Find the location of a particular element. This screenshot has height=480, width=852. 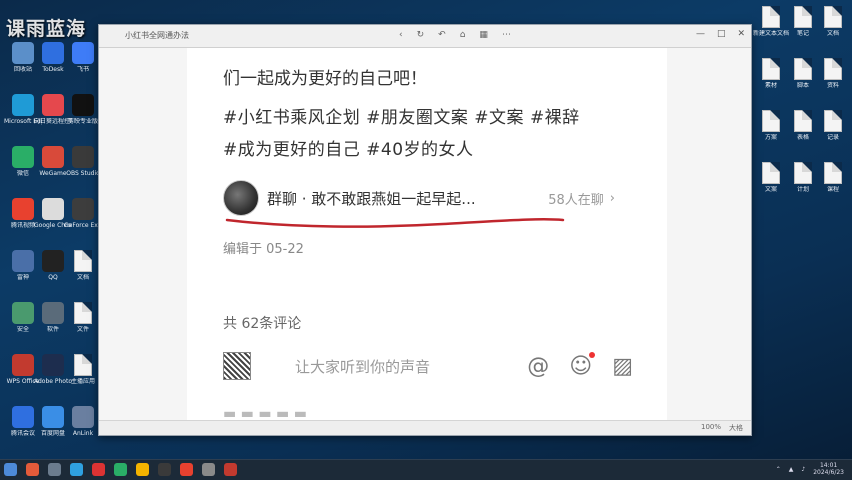

clock: 14:01 2024/6/23 is located at coordinates (828, 469).